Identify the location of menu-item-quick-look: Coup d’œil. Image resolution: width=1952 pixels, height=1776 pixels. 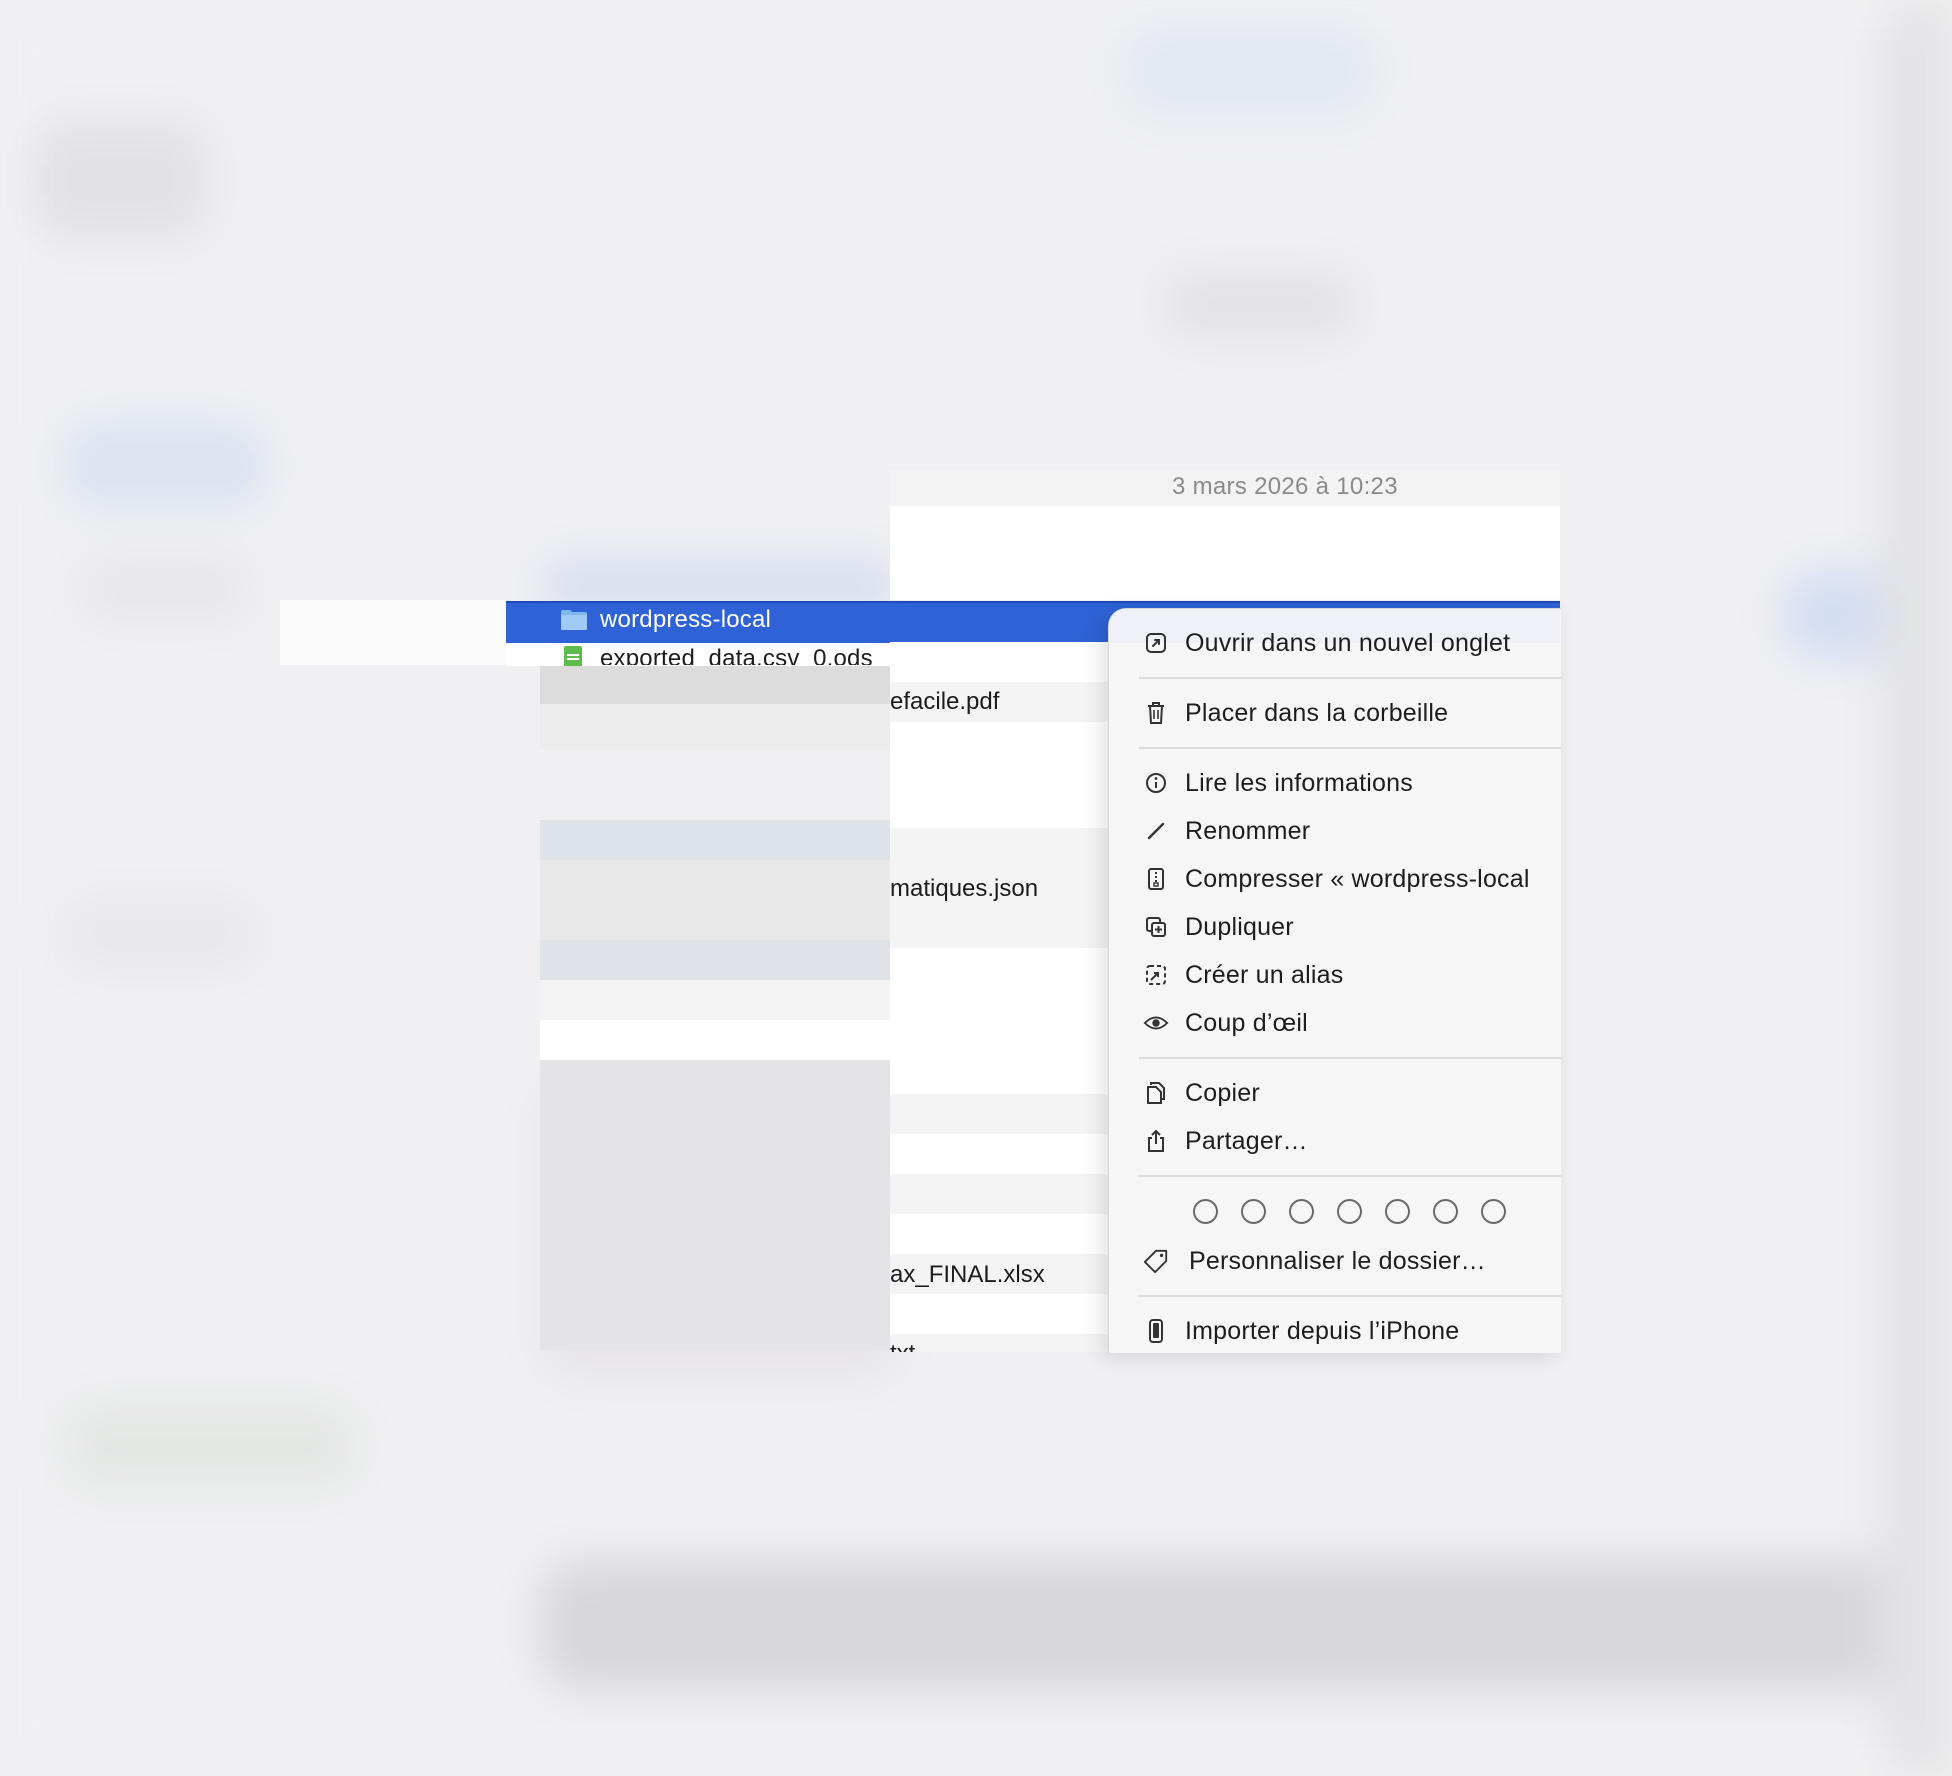
(1335, 1023).